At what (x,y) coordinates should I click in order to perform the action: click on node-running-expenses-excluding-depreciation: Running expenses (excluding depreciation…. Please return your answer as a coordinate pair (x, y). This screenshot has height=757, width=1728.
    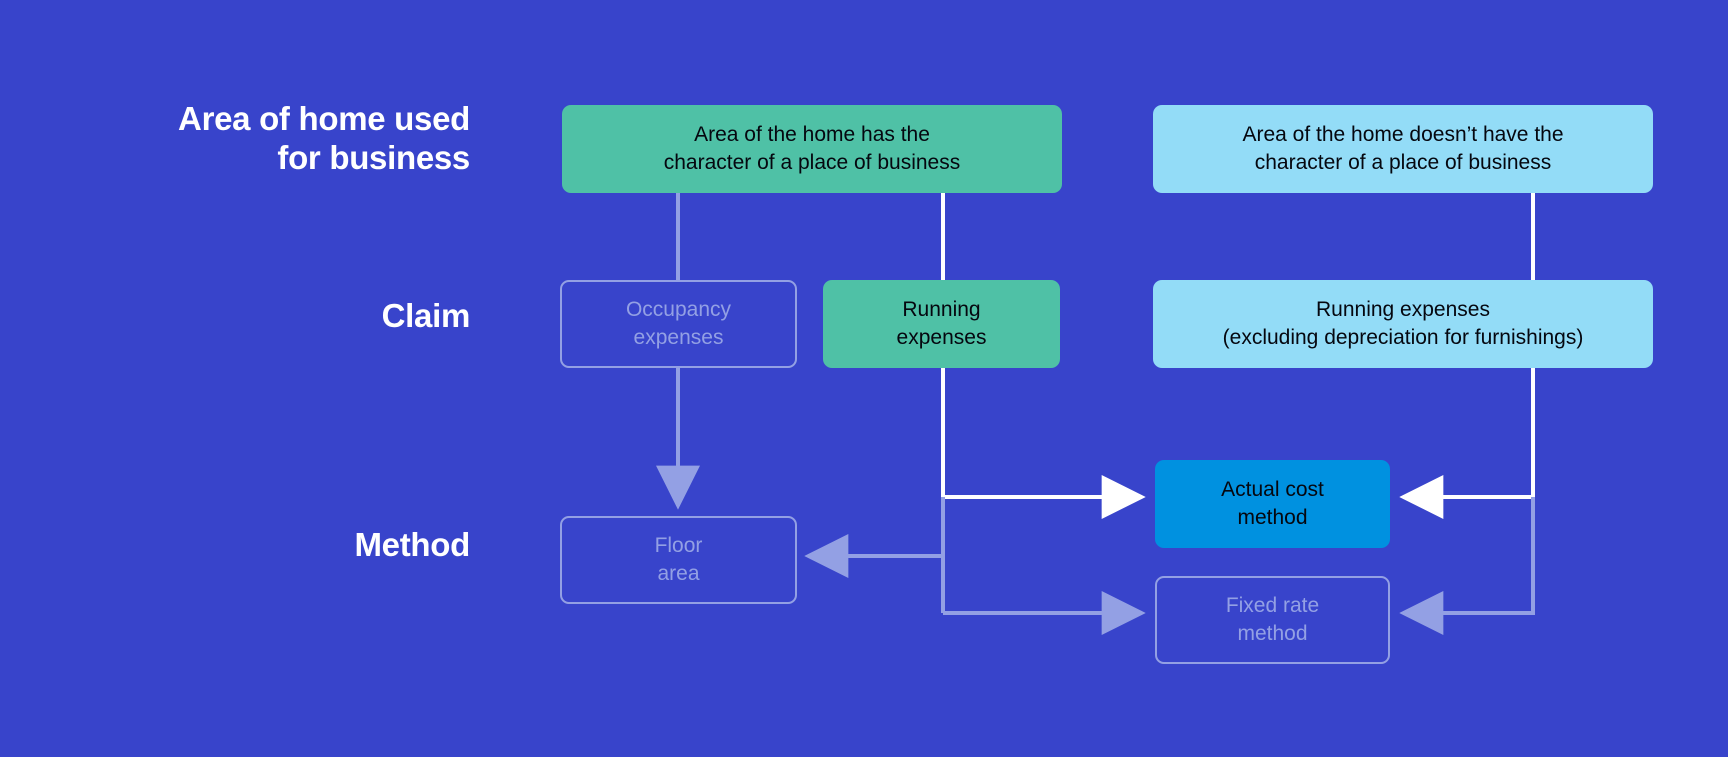
    Looking at the image, I should click on (1403, 324).